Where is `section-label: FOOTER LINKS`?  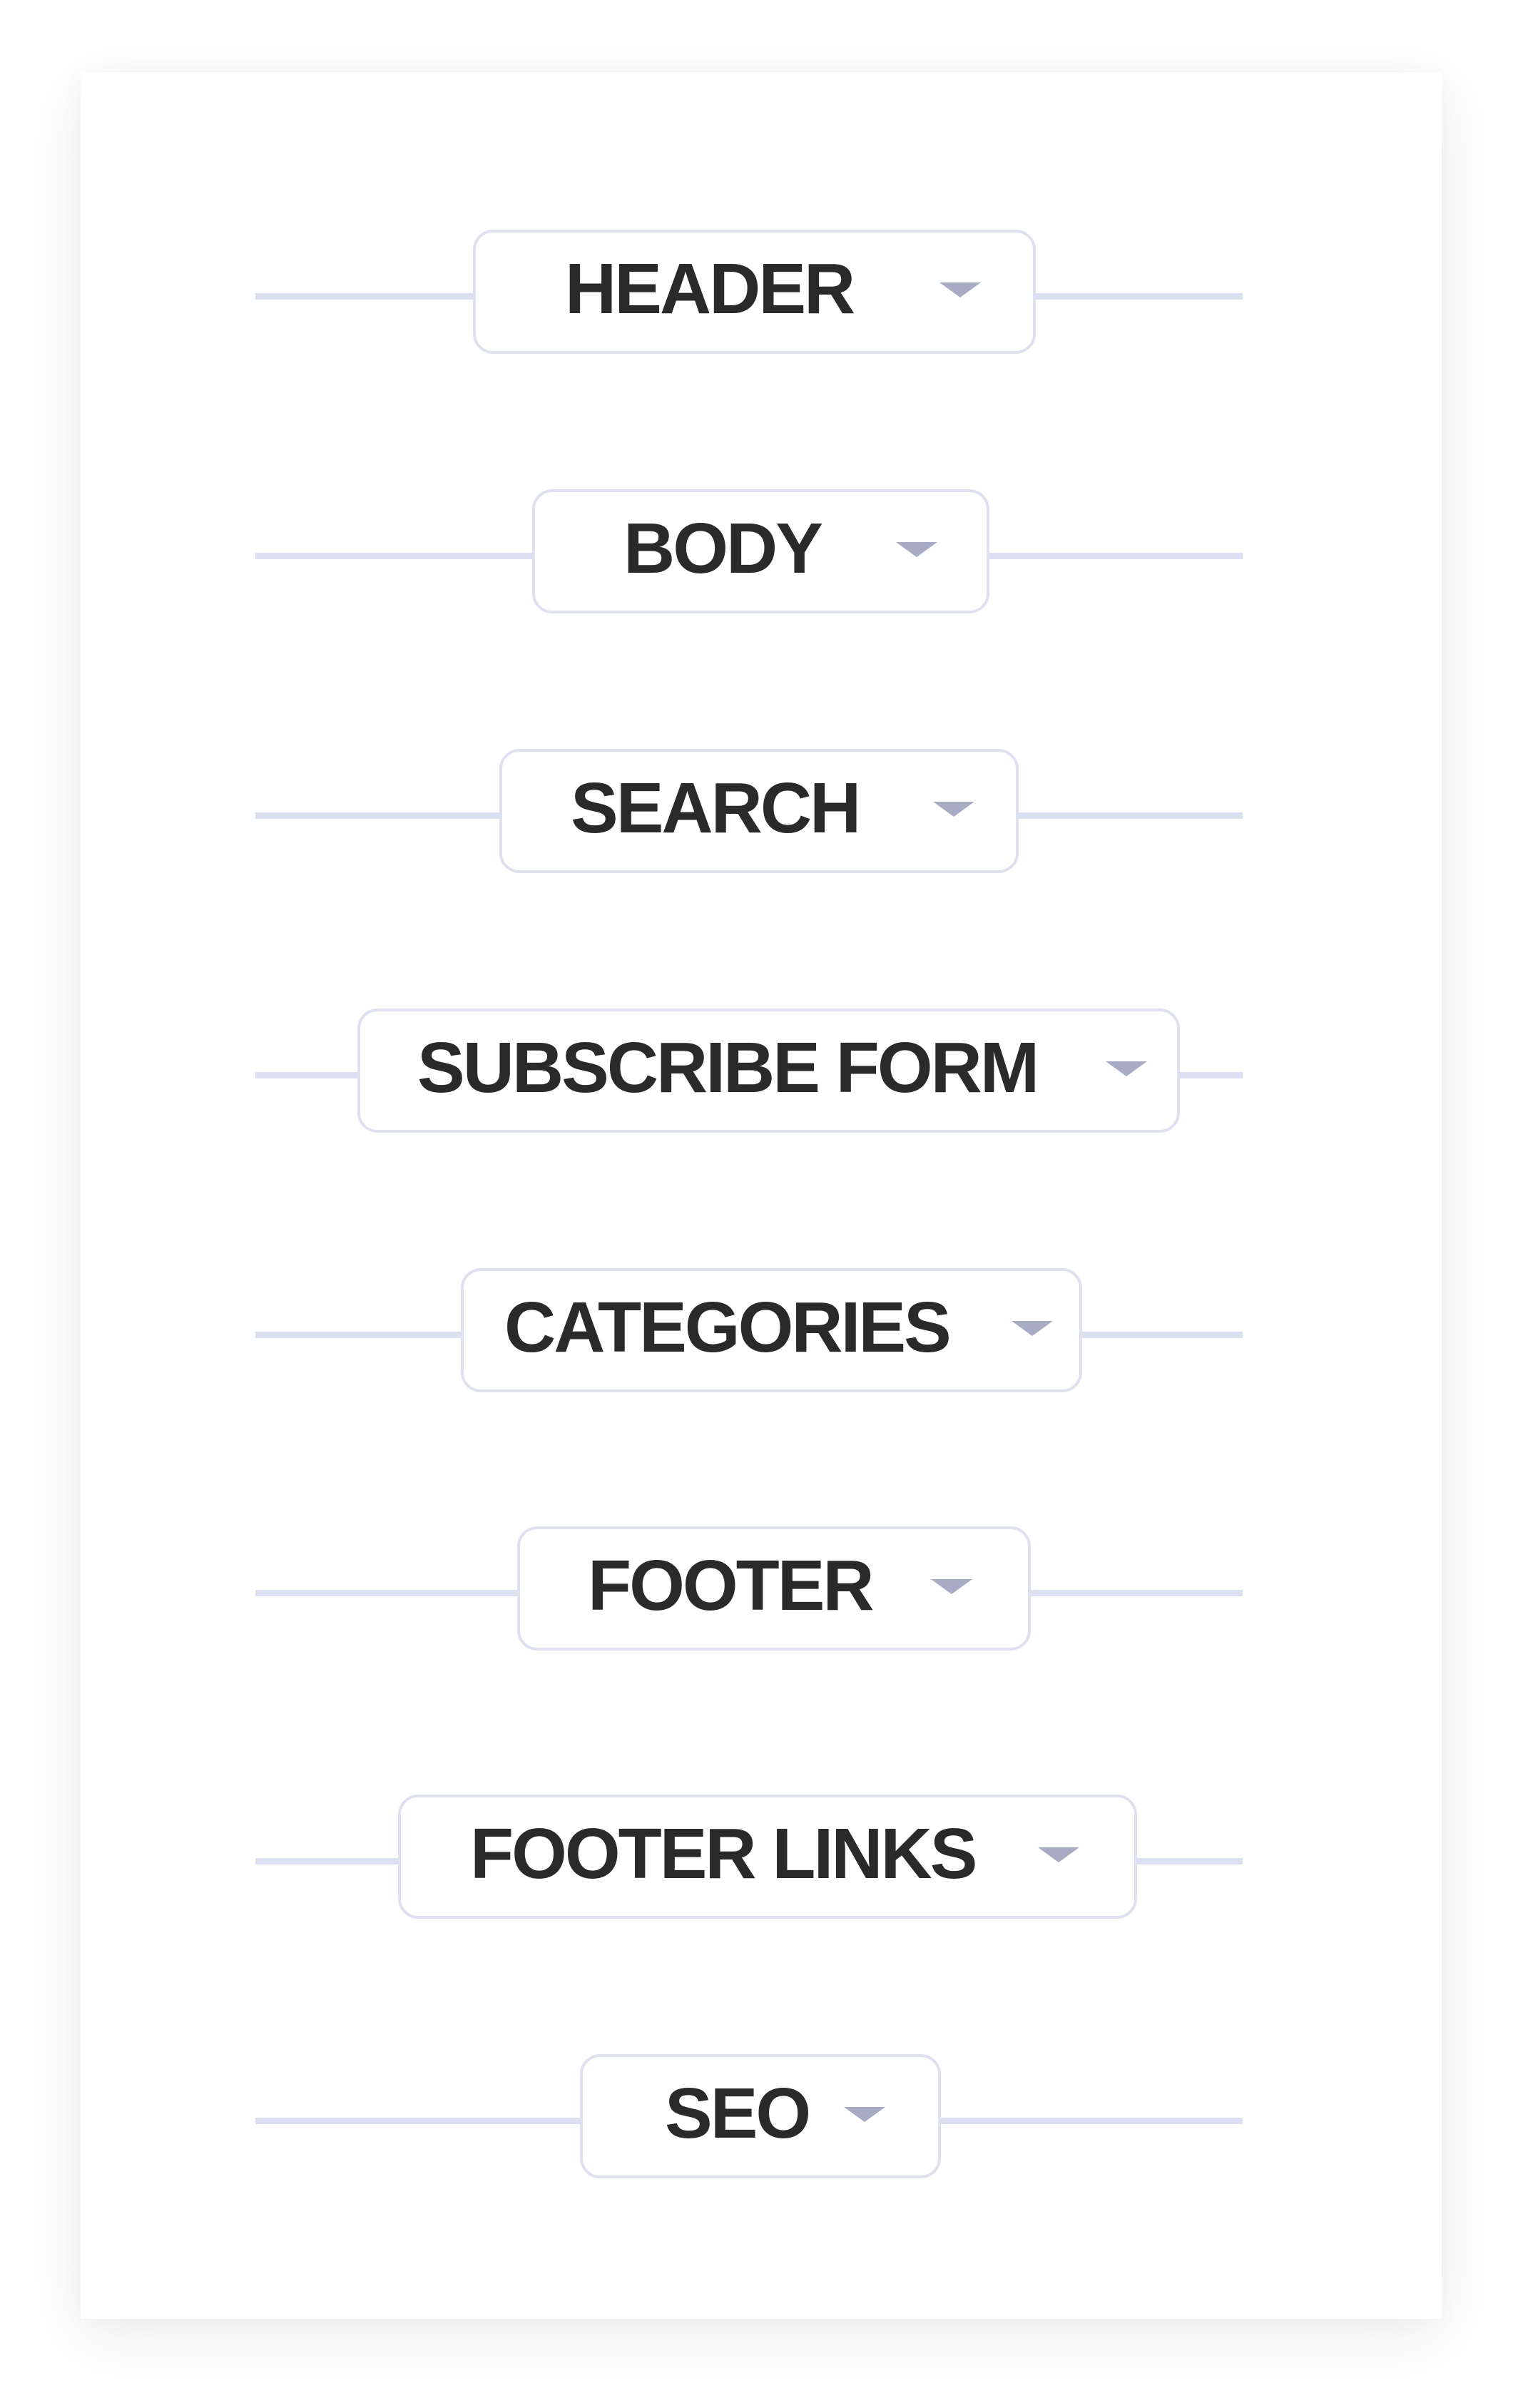 section-label: FOOTER LINKS is located at coordinates (723, 1854).